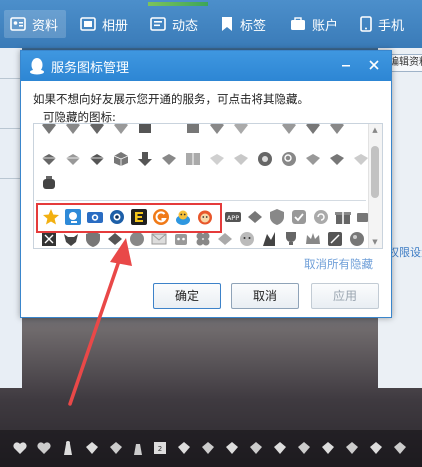  I want to click on confirm-button: 确定, so click(187, 296).